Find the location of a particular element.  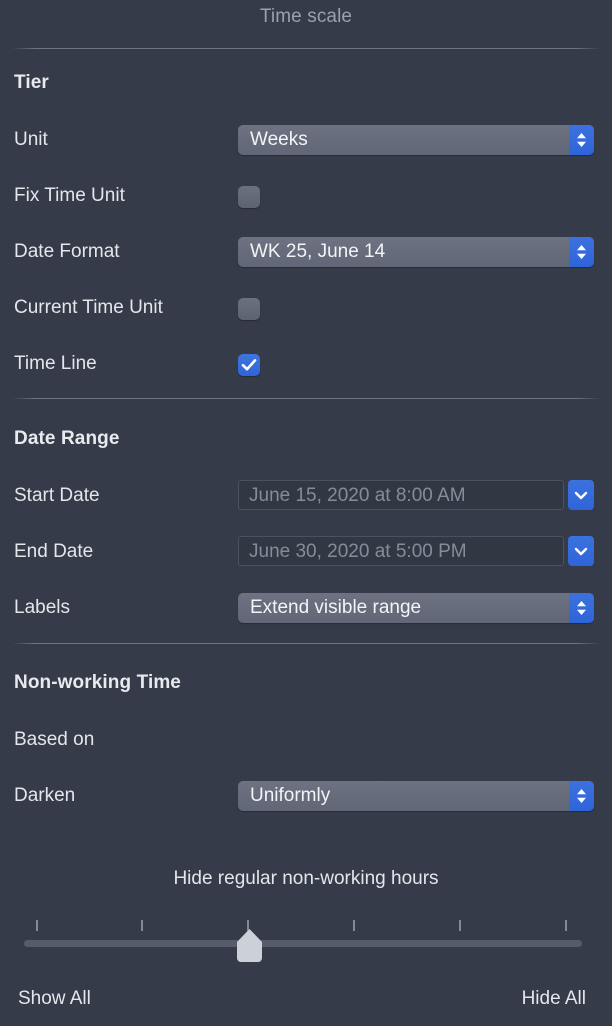

start-date-value: June 15, 2020 at 8:00 AM is located at coordinates (357, 495).